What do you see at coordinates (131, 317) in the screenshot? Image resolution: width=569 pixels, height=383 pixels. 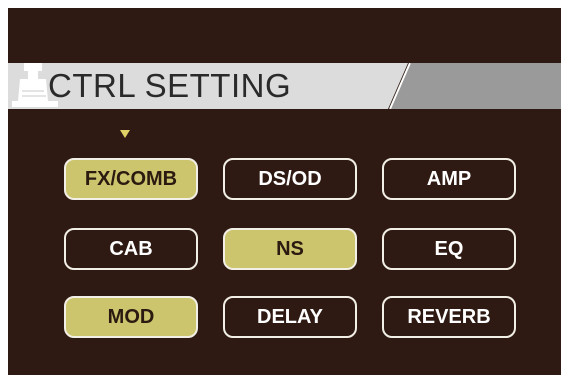 I see `mod-button: MOD` at bounding box center [131, 317].